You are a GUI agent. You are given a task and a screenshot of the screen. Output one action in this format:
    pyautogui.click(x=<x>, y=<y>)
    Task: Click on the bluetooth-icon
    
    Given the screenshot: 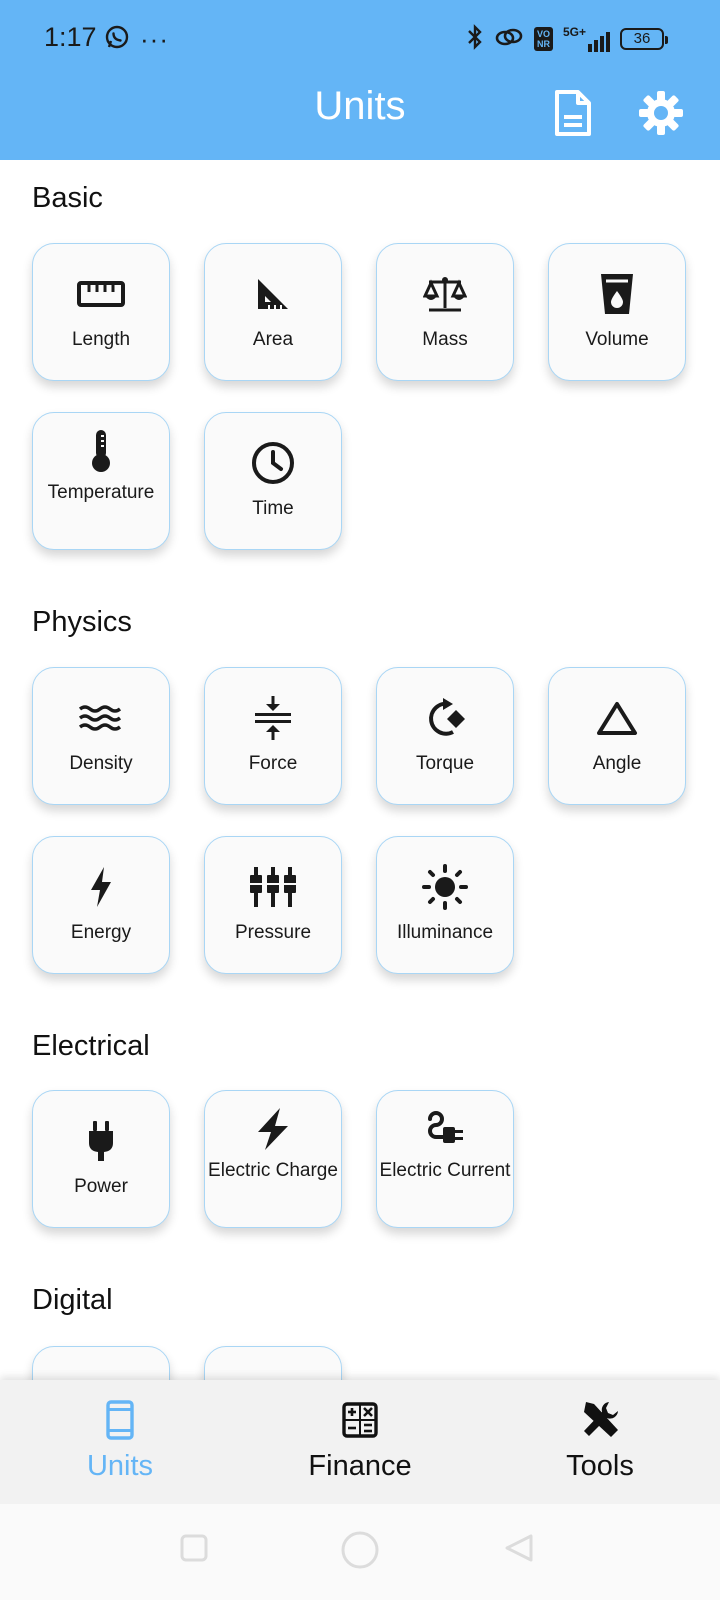 What is the action you would take?
    pyautogui.click(x=475, y=39)
    